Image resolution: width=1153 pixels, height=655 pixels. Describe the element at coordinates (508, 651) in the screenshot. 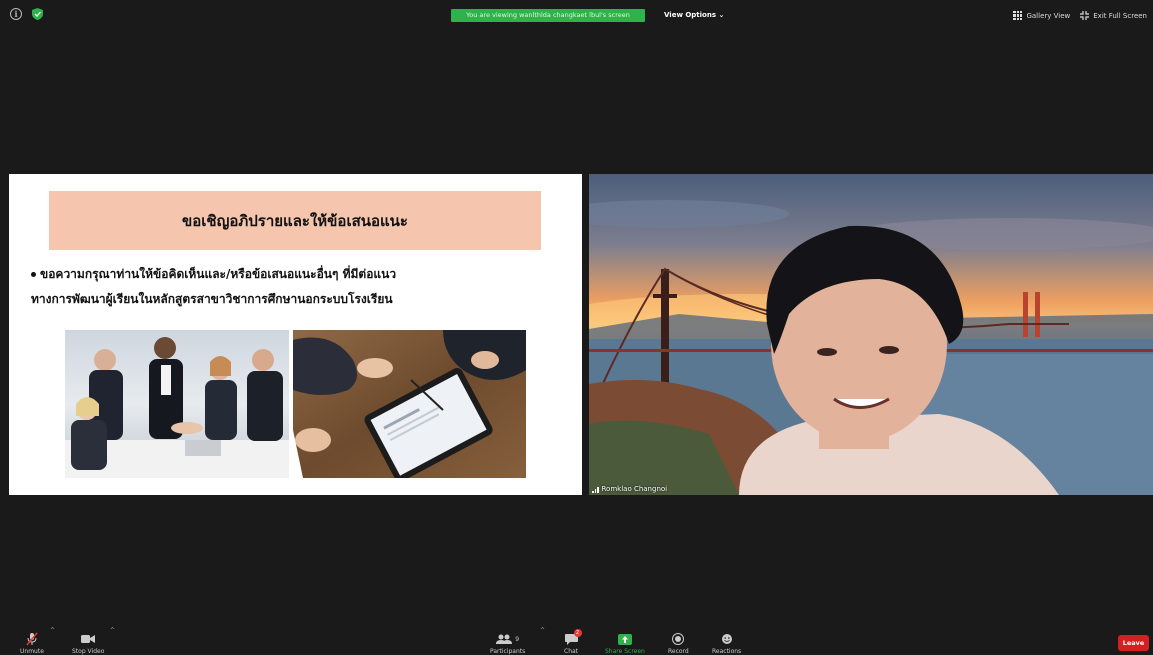

I see `participants-label: Participants` at that location.